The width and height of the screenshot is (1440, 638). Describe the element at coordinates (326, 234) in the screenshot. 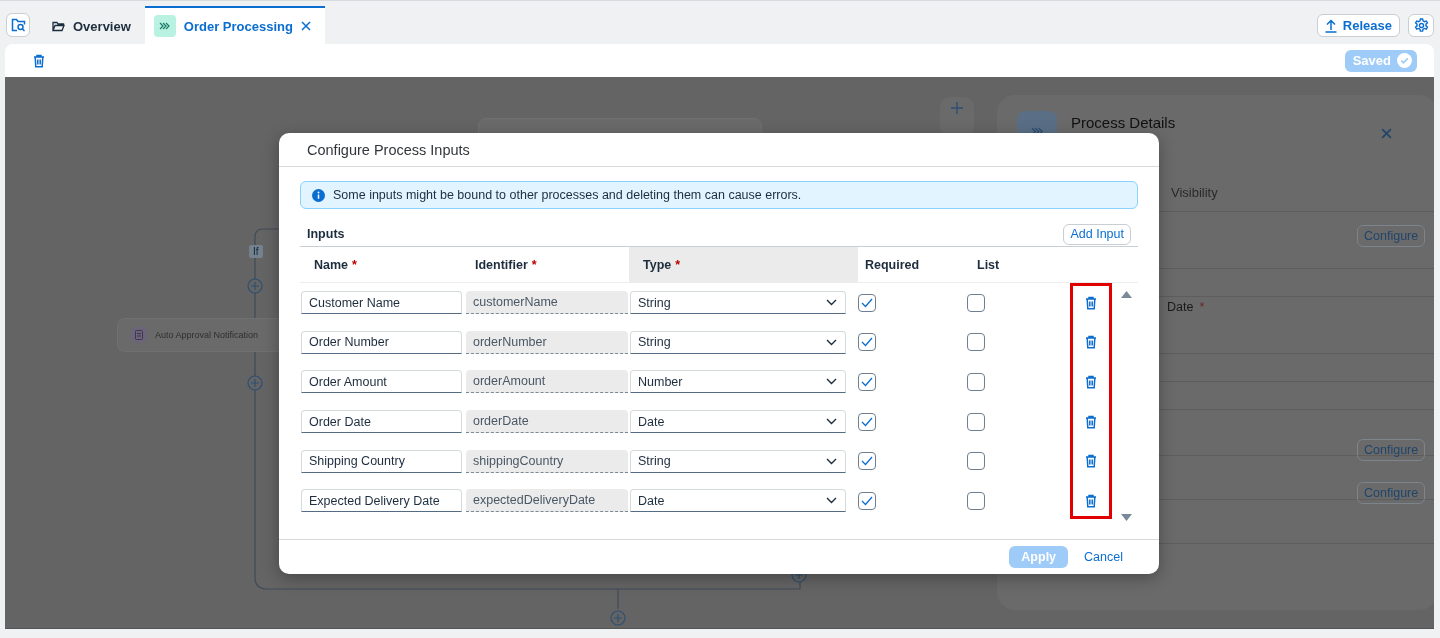

I see `section-title: Inputs` at that location.